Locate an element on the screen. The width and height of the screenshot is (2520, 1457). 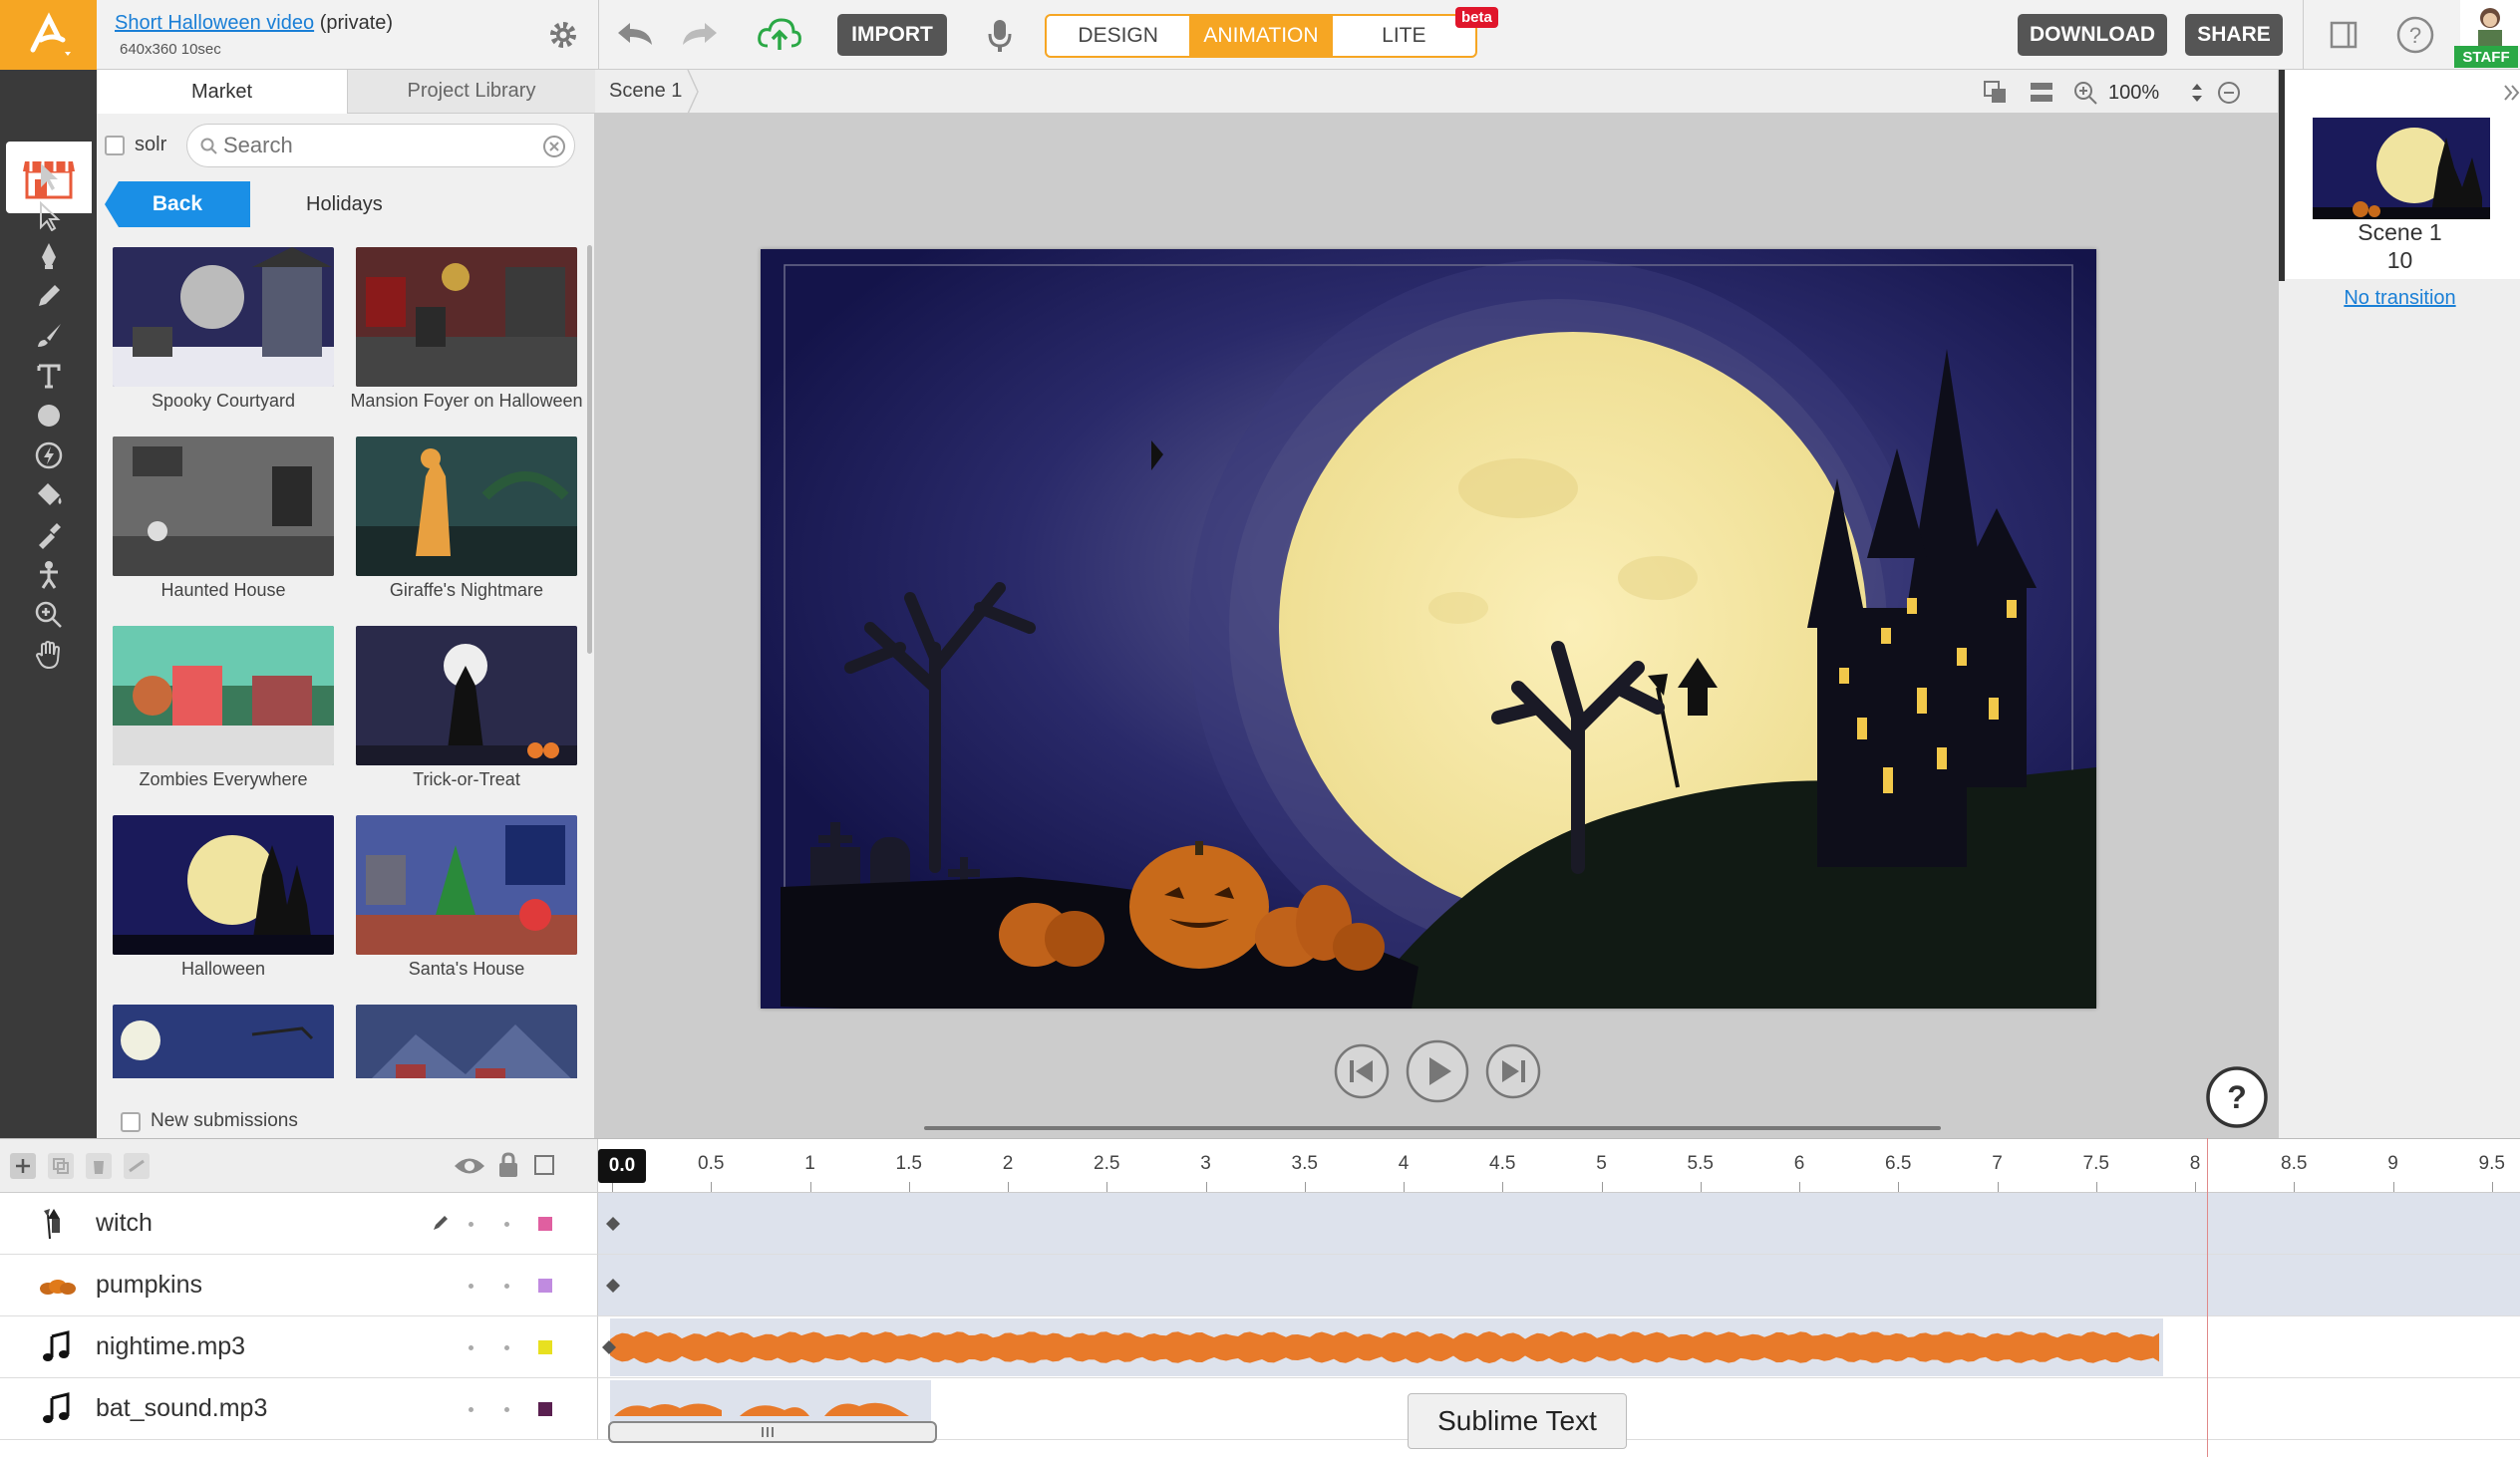
scene-item: Scene 1 10 is located at coordinates (2399, 176).